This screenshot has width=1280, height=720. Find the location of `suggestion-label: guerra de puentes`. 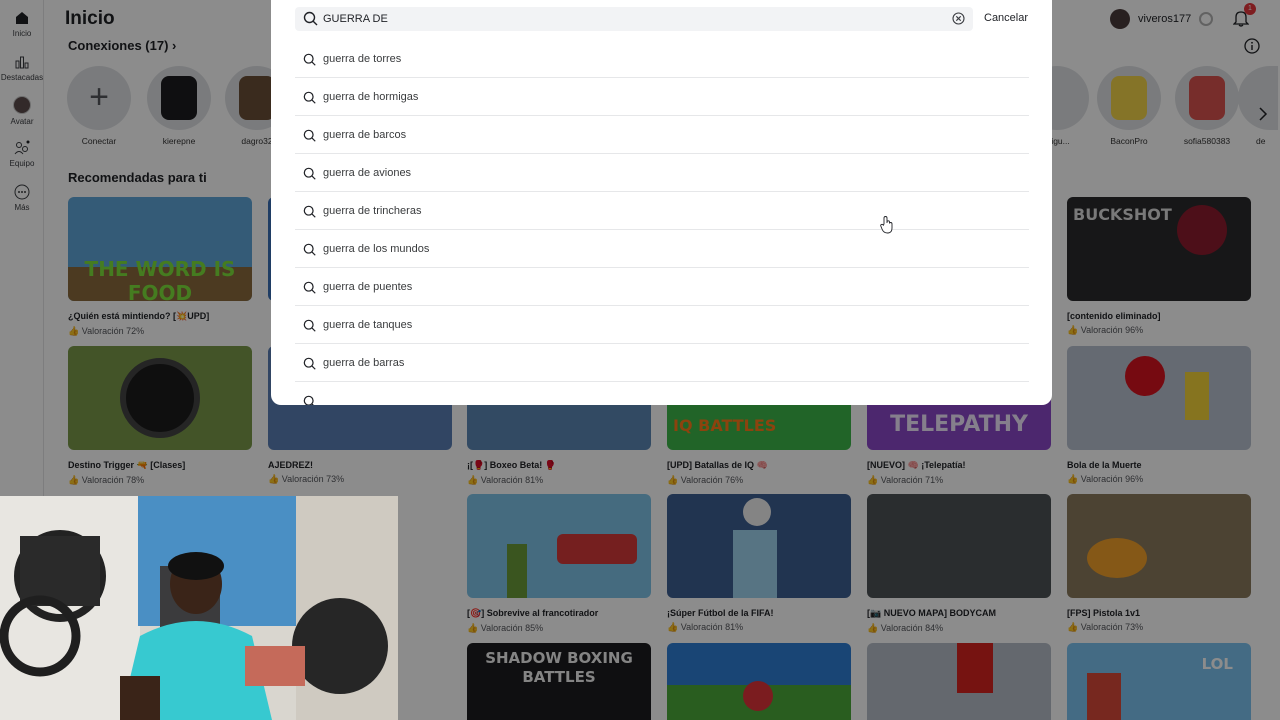

suggestion-label: guerra de puentes is located at coordinates (368, 287).